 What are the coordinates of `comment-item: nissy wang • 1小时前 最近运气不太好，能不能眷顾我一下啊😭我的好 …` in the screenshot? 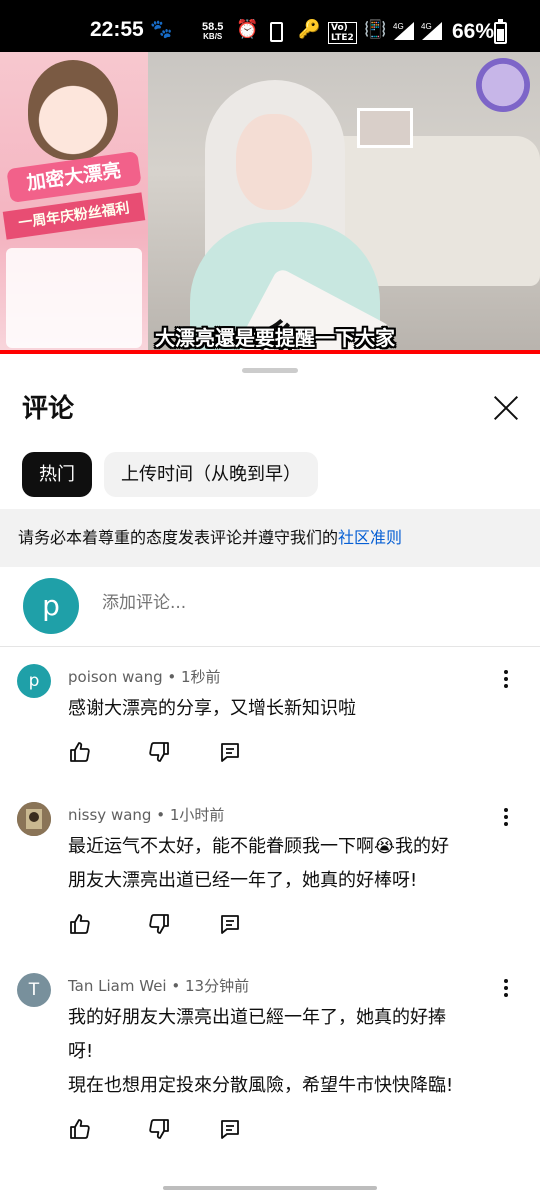 It's located at (270, 877).